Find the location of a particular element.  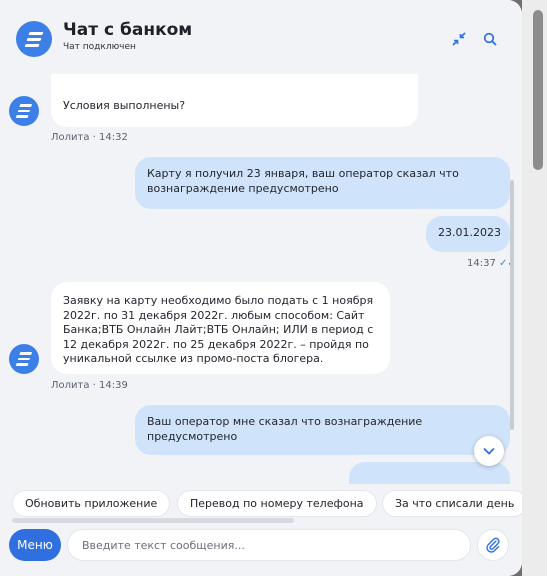

message-meta: Лолита · 14:32 is located at coordinates (89, 137).